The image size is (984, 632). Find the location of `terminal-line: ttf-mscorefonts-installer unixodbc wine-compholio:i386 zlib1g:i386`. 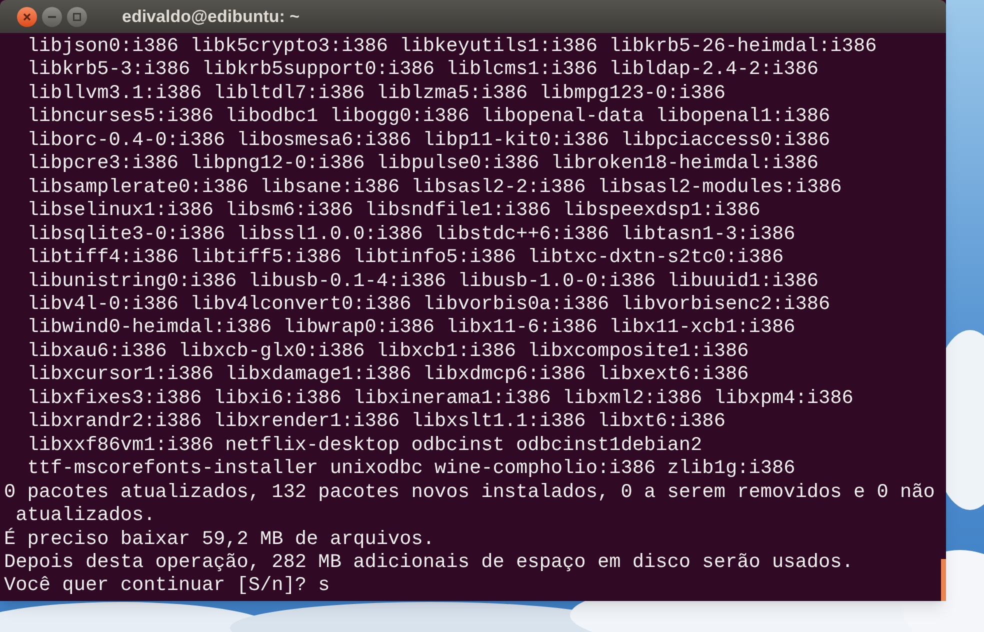

terminal-line: ttf-mscorefonts-installer unixodbc wine-compholio:i386 zlib1g:i386 is located at coordinates (411, 469).